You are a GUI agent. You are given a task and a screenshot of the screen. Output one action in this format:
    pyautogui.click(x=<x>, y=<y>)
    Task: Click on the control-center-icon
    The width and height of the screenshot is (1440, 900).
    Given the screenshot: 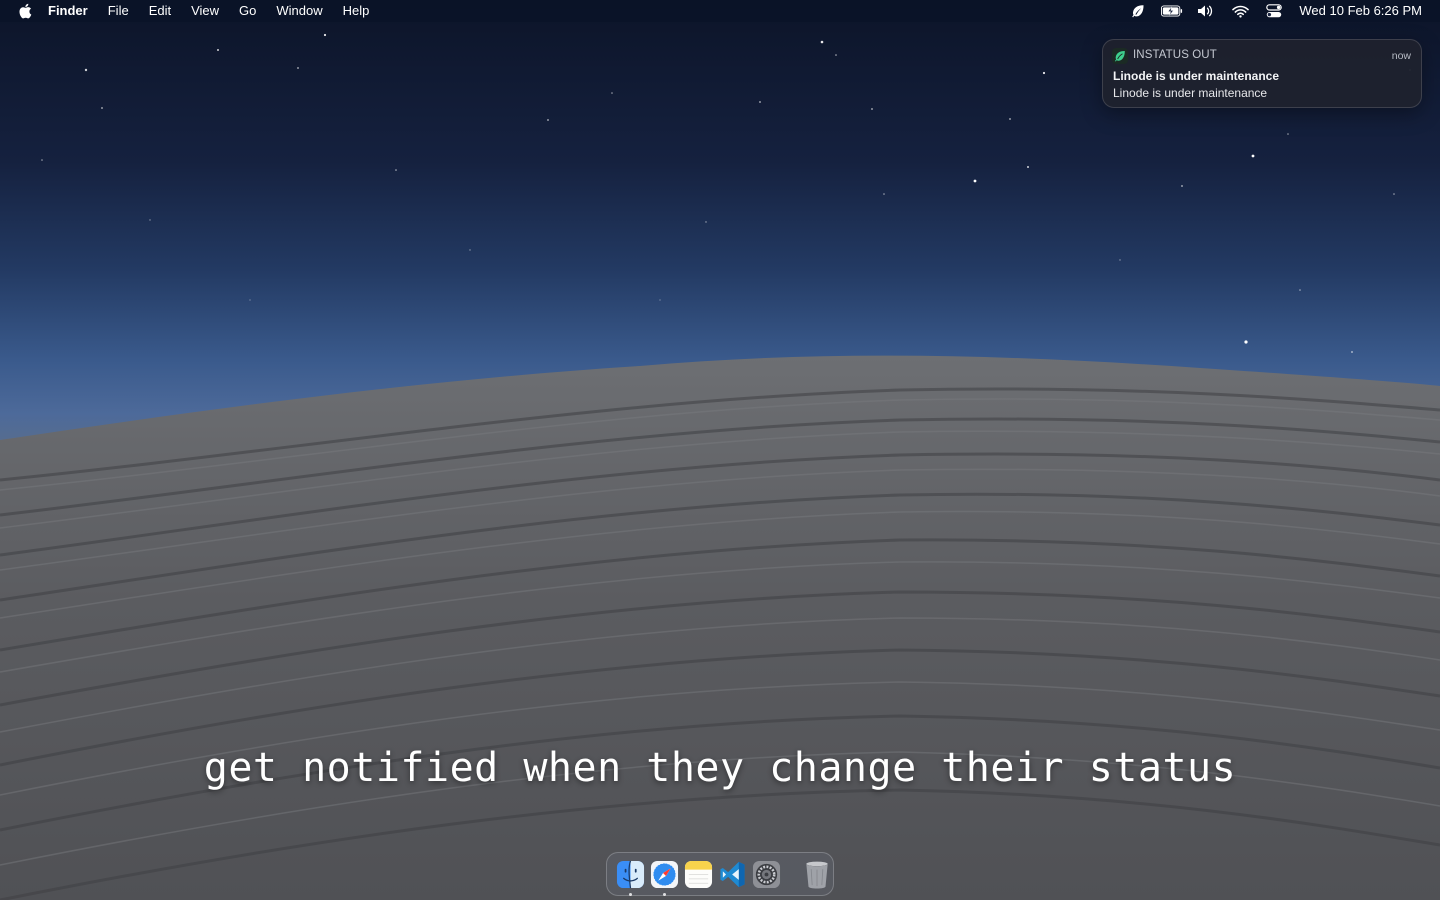 What is the action you would take?
    pyautogui.click(x=1274, y=11)
    